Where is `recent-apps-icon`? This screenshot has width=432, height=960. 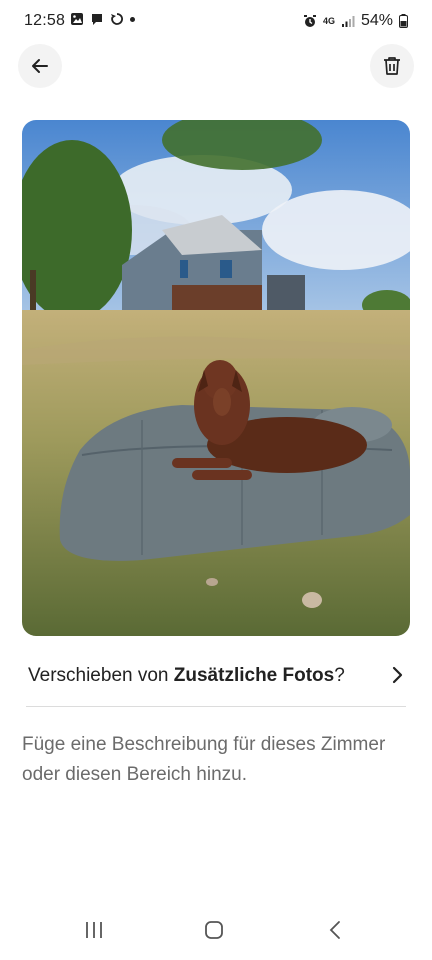 recent-apps-icon is located at coordinates (94, 930).